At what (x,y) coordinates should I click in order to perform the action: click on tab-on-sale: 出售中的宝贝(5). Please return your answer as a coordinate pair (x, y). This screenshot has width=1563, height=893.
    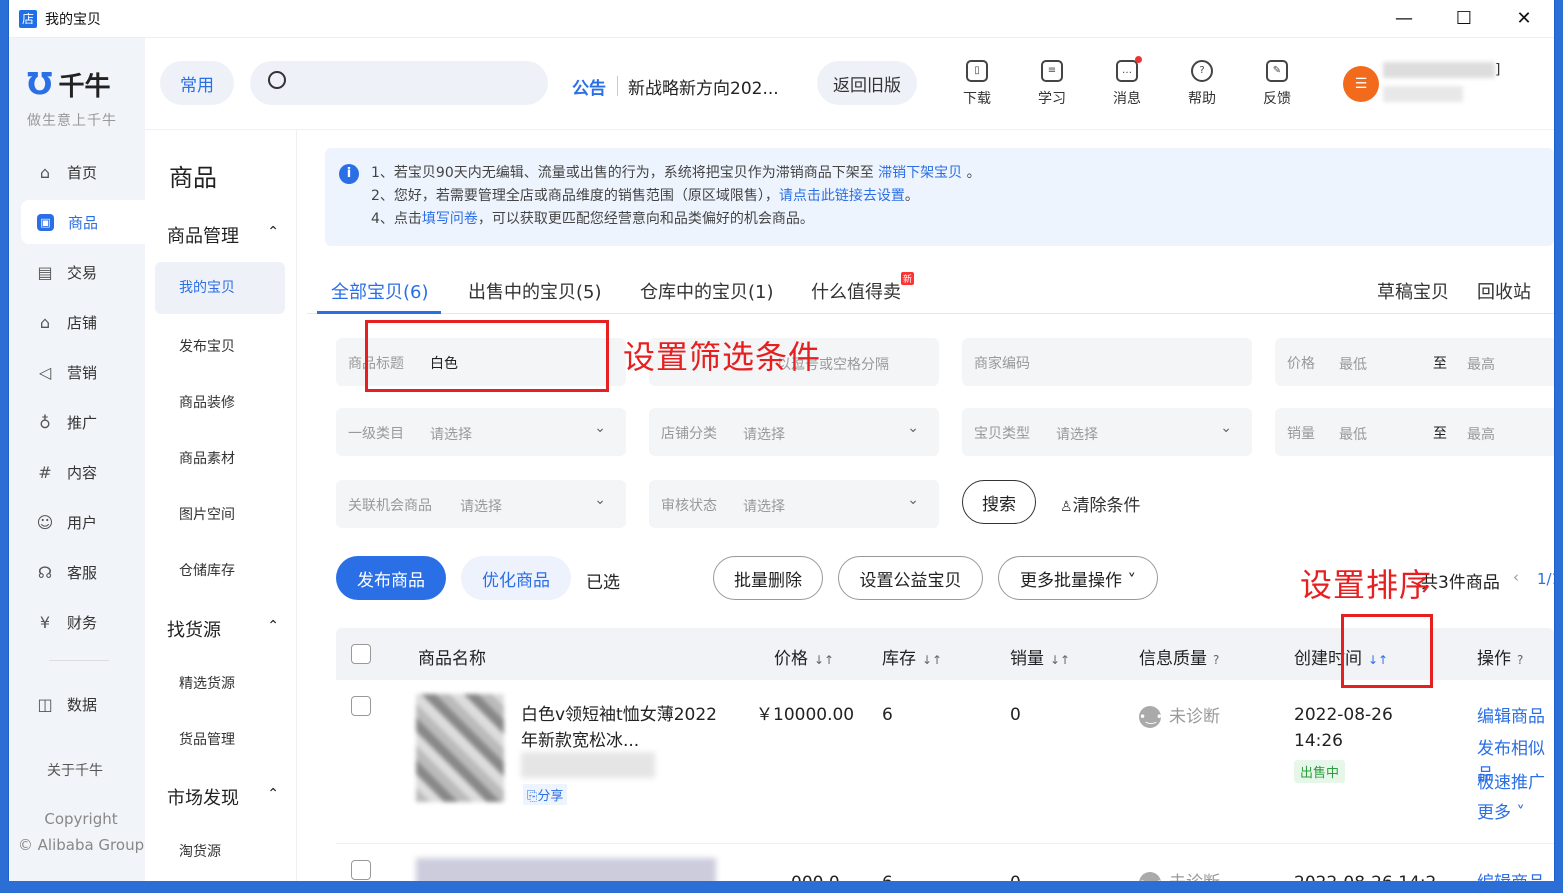
    Looking at the image, I should click on (535, 291).